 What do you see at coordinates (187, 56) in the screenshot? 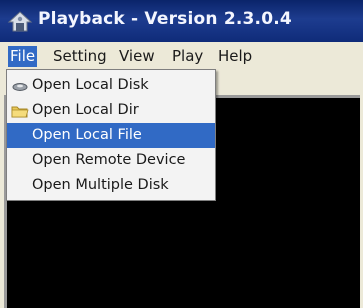
I see `menu-play: Play` at bounding box center [187, 56].